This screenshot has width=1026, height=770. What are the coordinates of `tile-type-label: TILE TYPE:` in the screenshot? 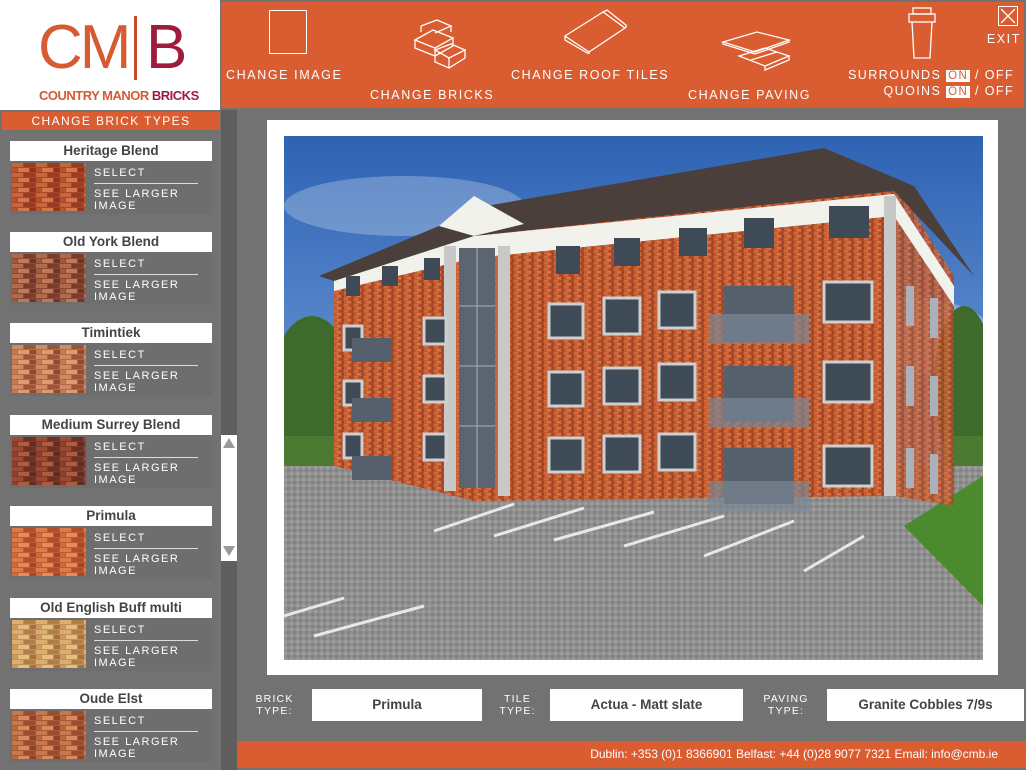 It's located at (517, 705).